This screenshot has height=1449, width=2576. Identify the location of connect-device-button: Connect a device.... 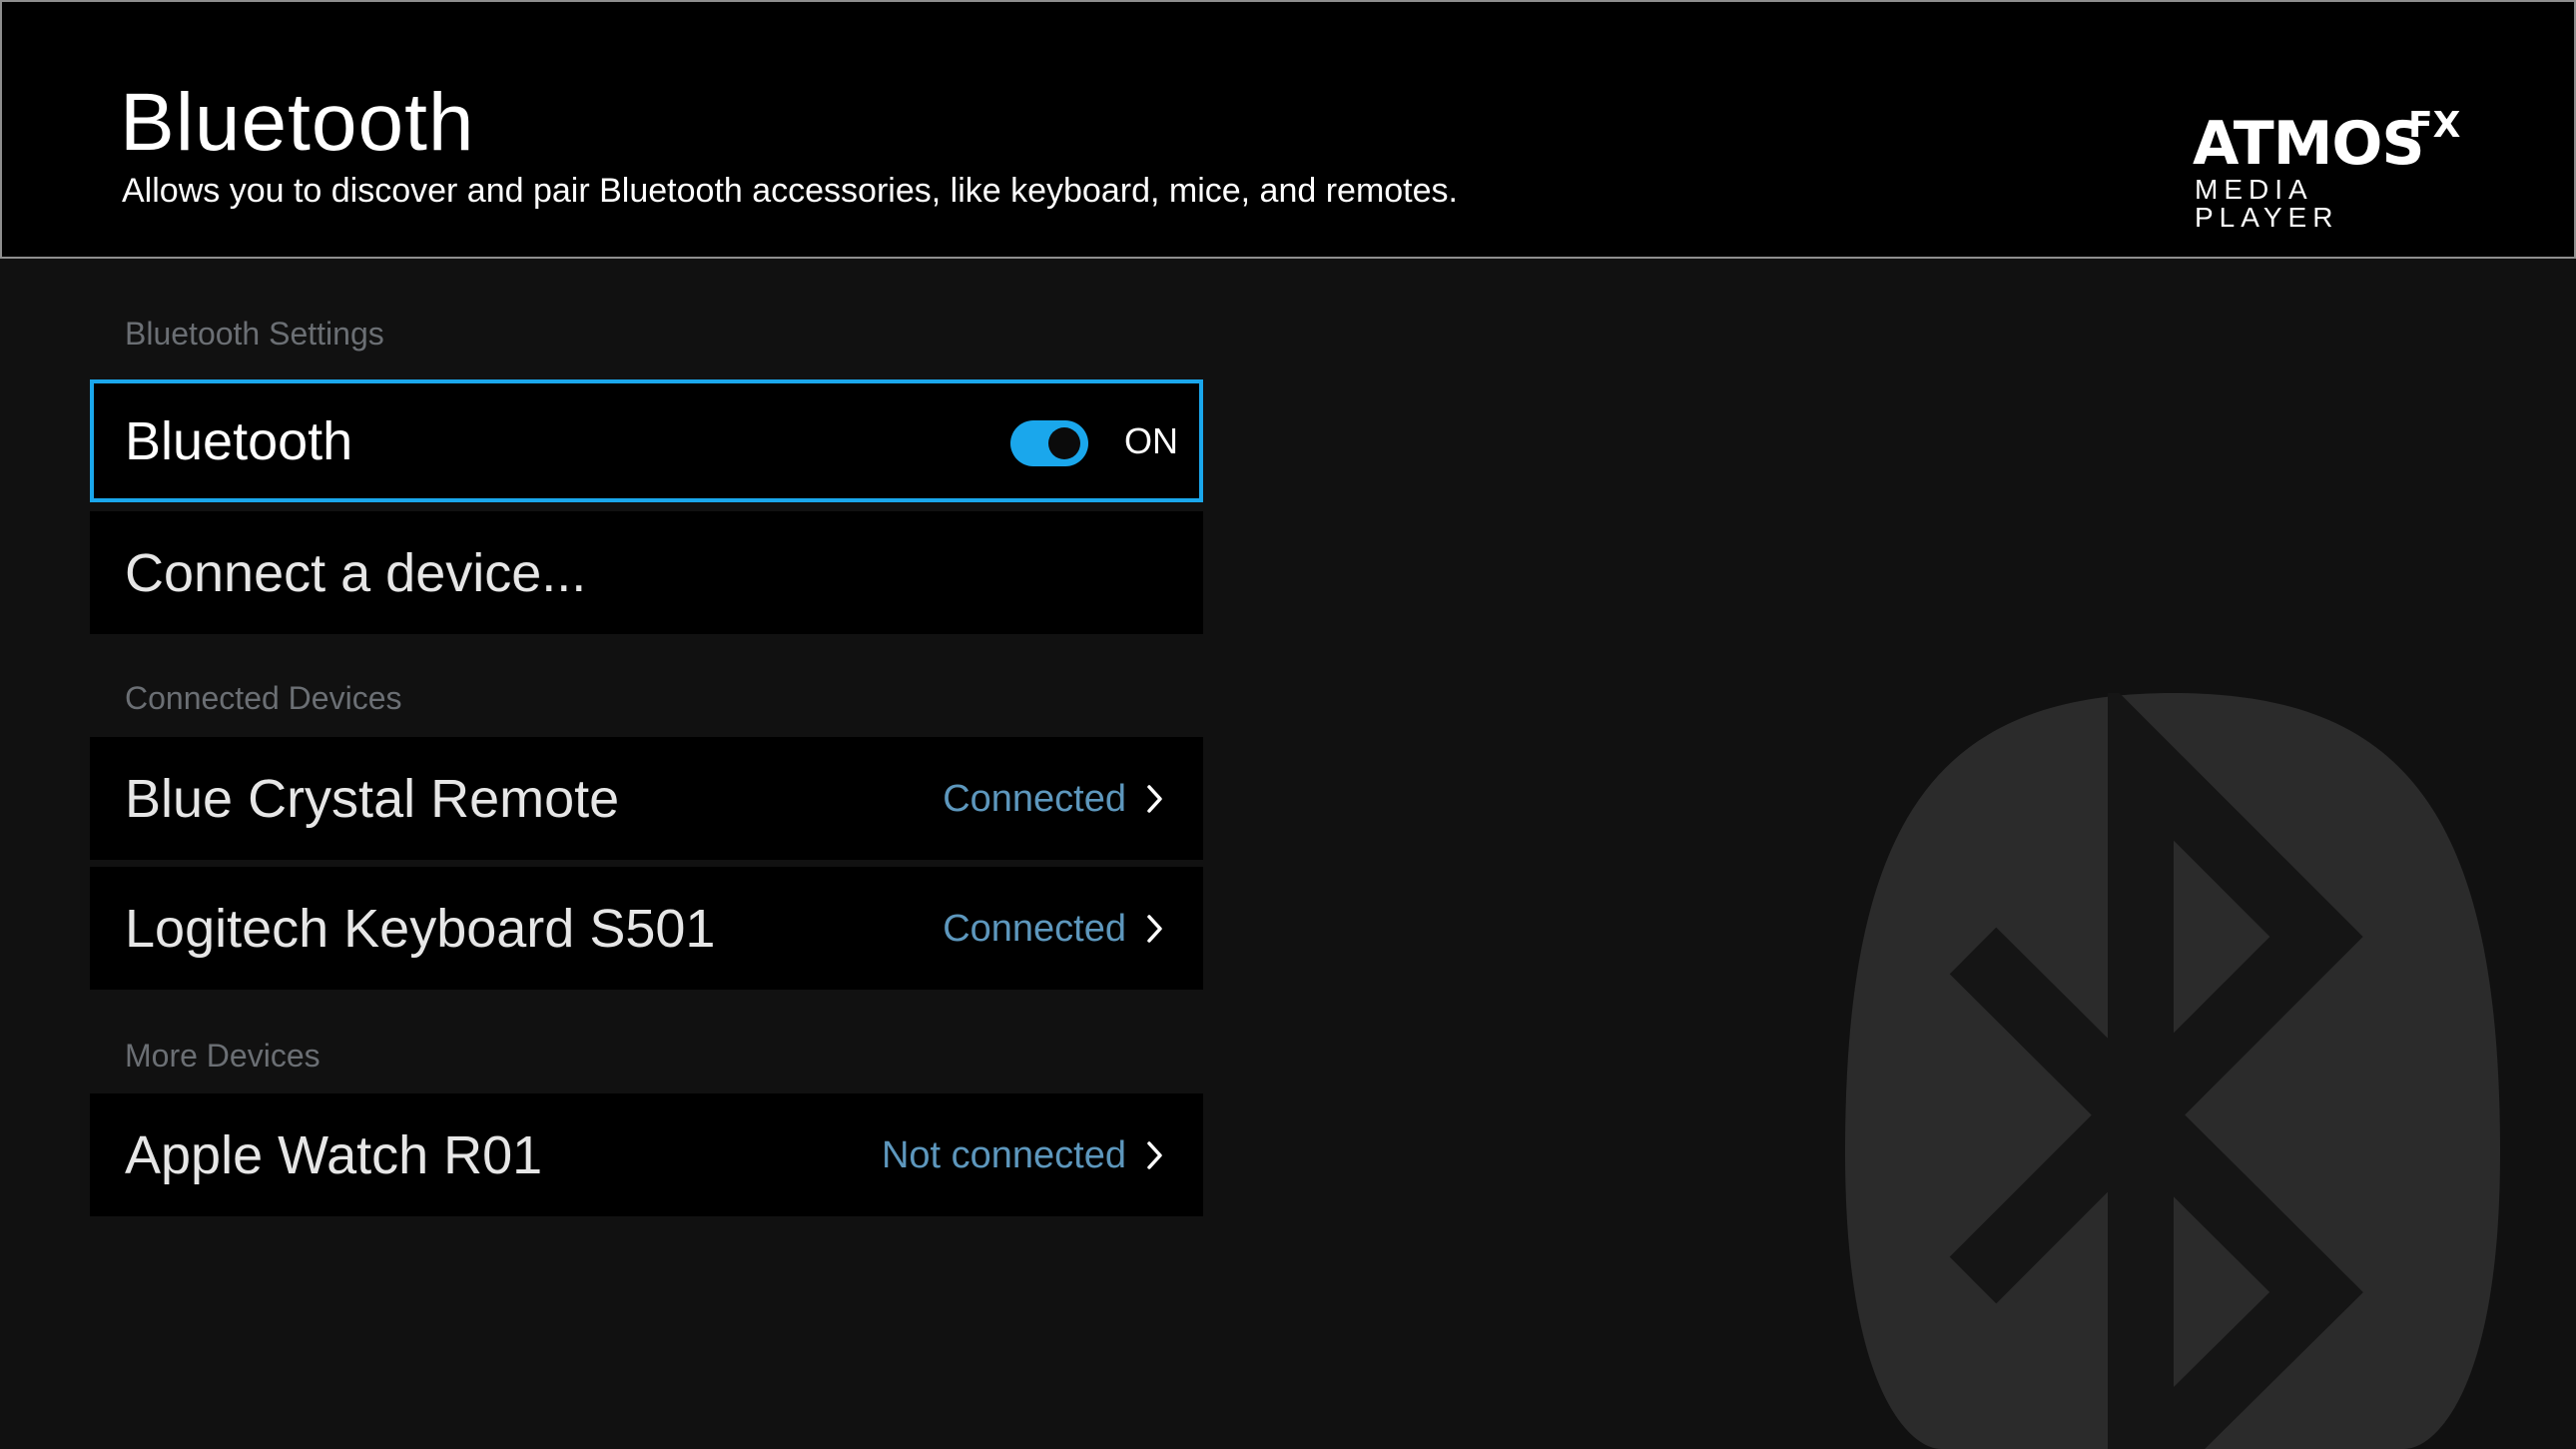
(646, 573).